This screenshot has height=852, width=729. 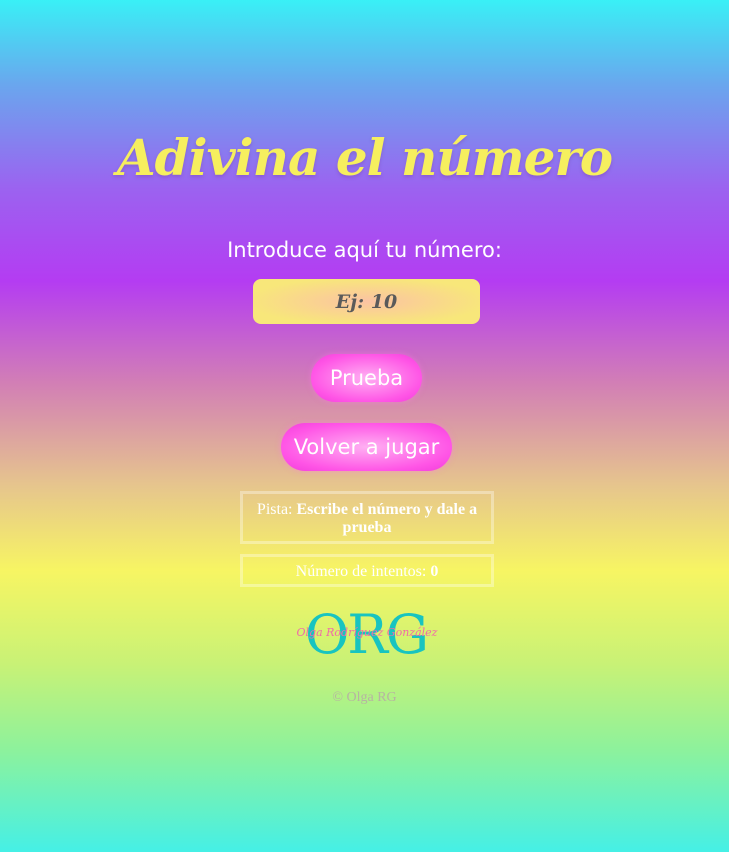 What do you see at coordinates (366, 447) in the screenshot?
I see `play-again-button: Volver a jugar` at bounding box center [366, 447].